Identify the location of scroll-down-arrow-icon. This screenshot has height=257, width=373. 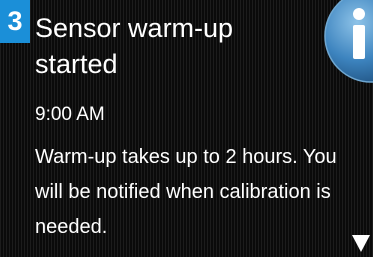
(361, 243).